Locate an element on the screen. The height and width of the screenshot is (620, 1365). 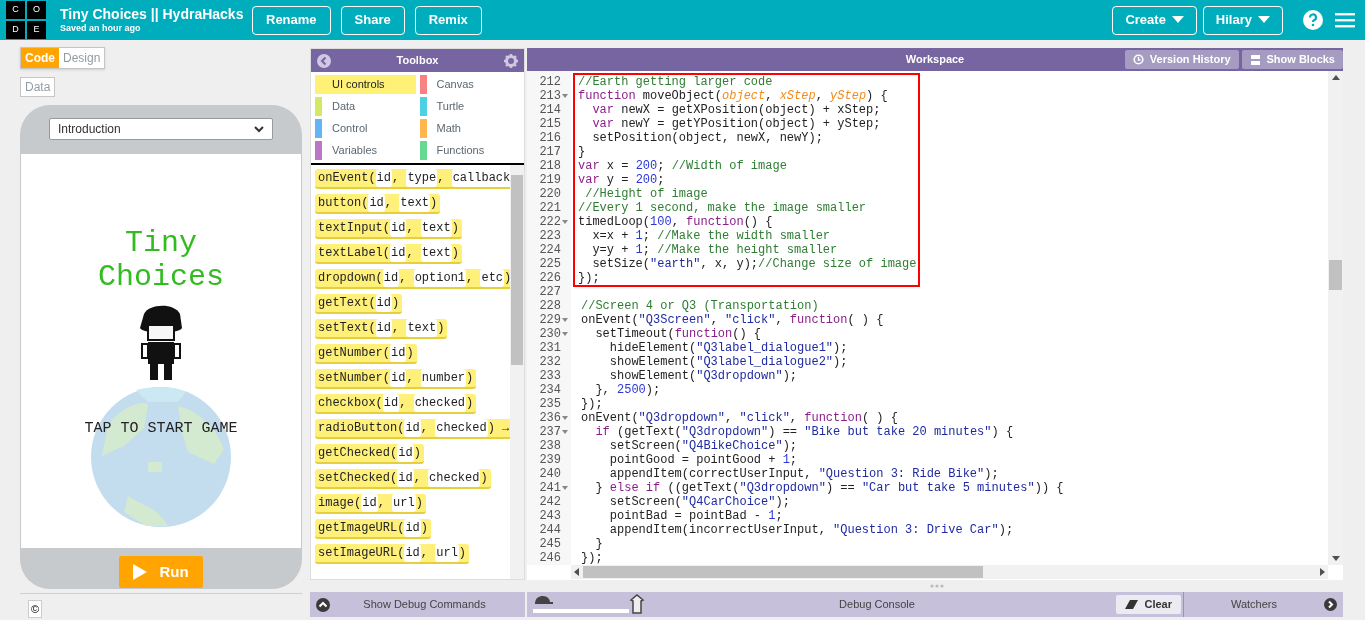
workspace-title: Workspace is located at coordinates (935, 60).